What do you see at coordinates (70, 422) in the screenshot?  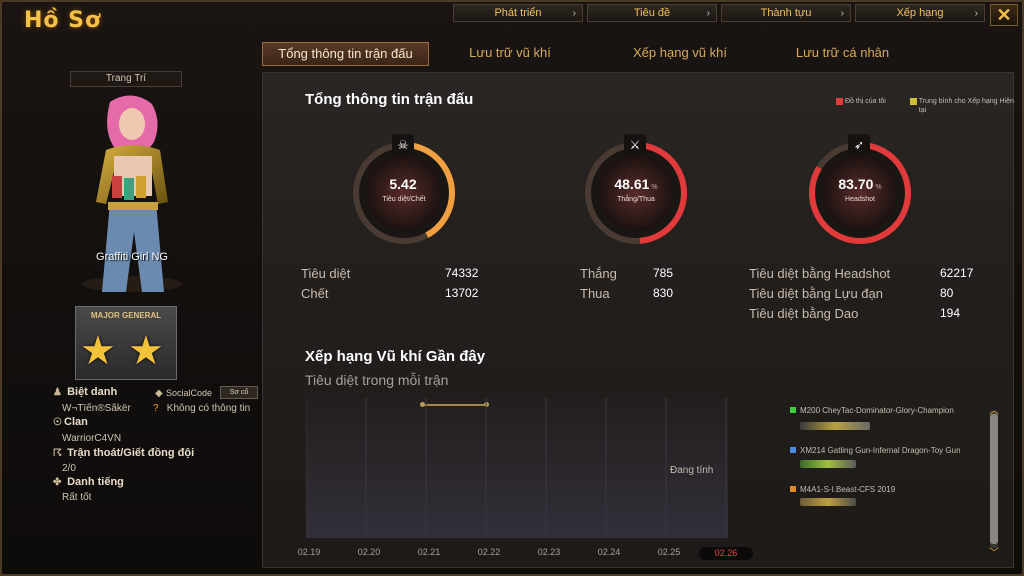 I see `clan-label: ☉ Clan` at bounding box center [70, 422].